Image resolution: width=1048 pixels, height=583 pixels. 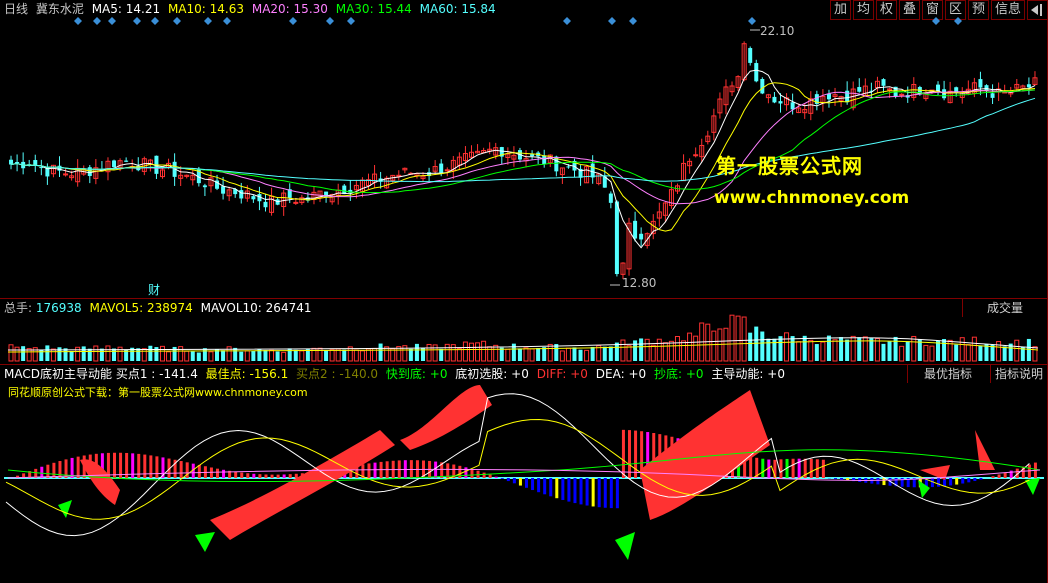 I want to click on dea-value: +0, so click(x=637, y=374).